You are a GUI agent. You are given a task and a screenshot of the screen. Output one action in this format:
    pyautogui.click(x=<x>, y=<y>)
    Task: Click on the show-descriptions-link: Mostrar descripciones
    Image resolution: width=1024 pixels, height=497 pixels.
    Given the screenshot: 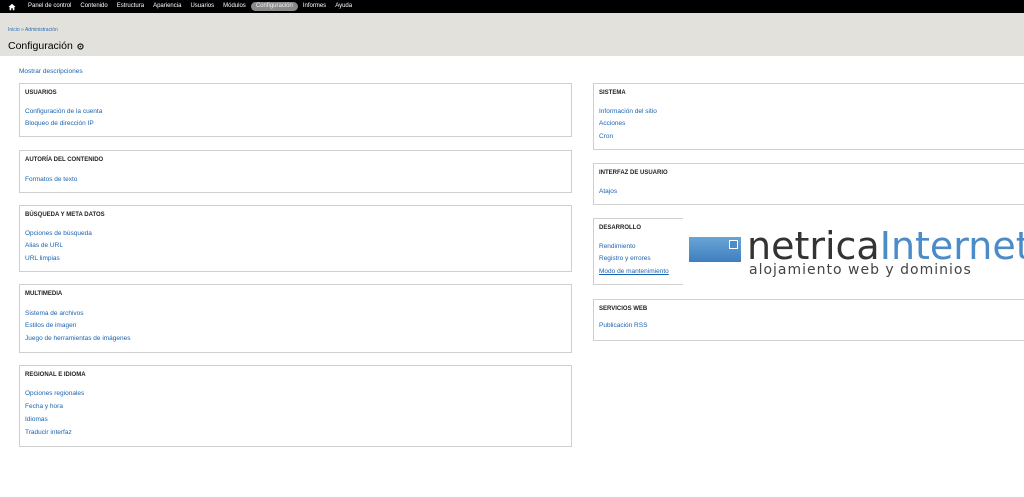 What is the action you would take?
    pyautogui.click(x=51, y=71)
    